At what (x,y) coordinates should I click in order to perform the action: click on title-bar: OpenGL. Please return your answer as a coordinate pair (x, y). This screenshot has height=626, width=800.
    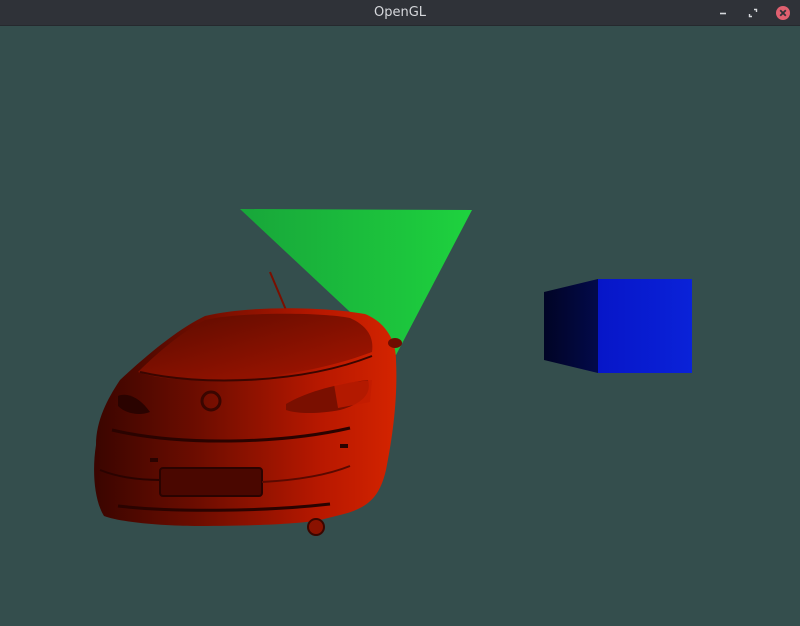
    Looking at the image, I should click on (400, 13).